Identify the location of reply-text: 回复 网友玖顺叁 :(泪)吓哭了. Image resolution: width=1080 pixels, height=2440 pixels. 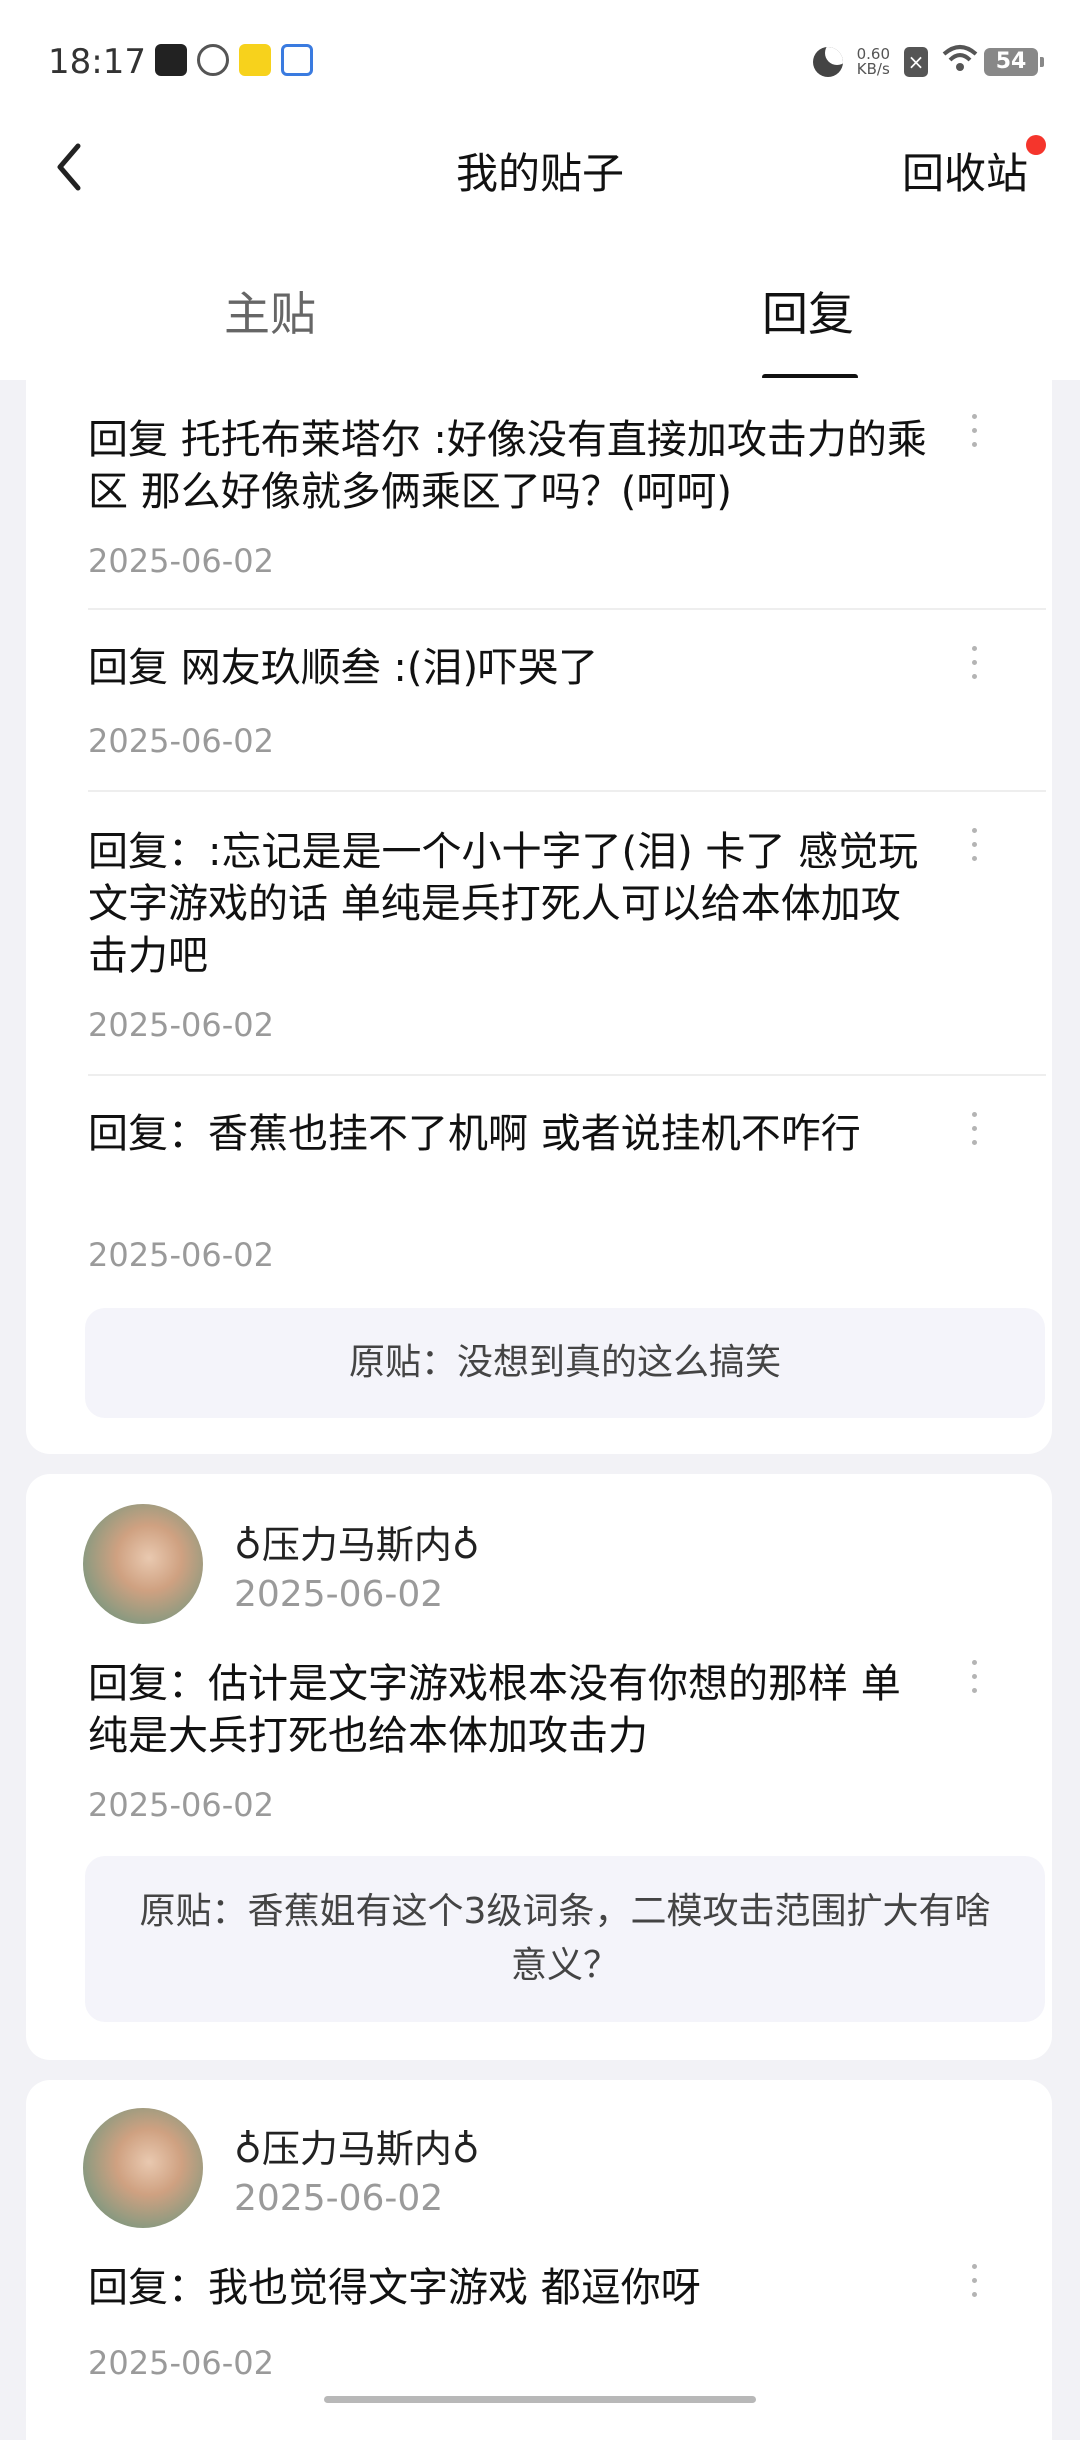
(508, 668).